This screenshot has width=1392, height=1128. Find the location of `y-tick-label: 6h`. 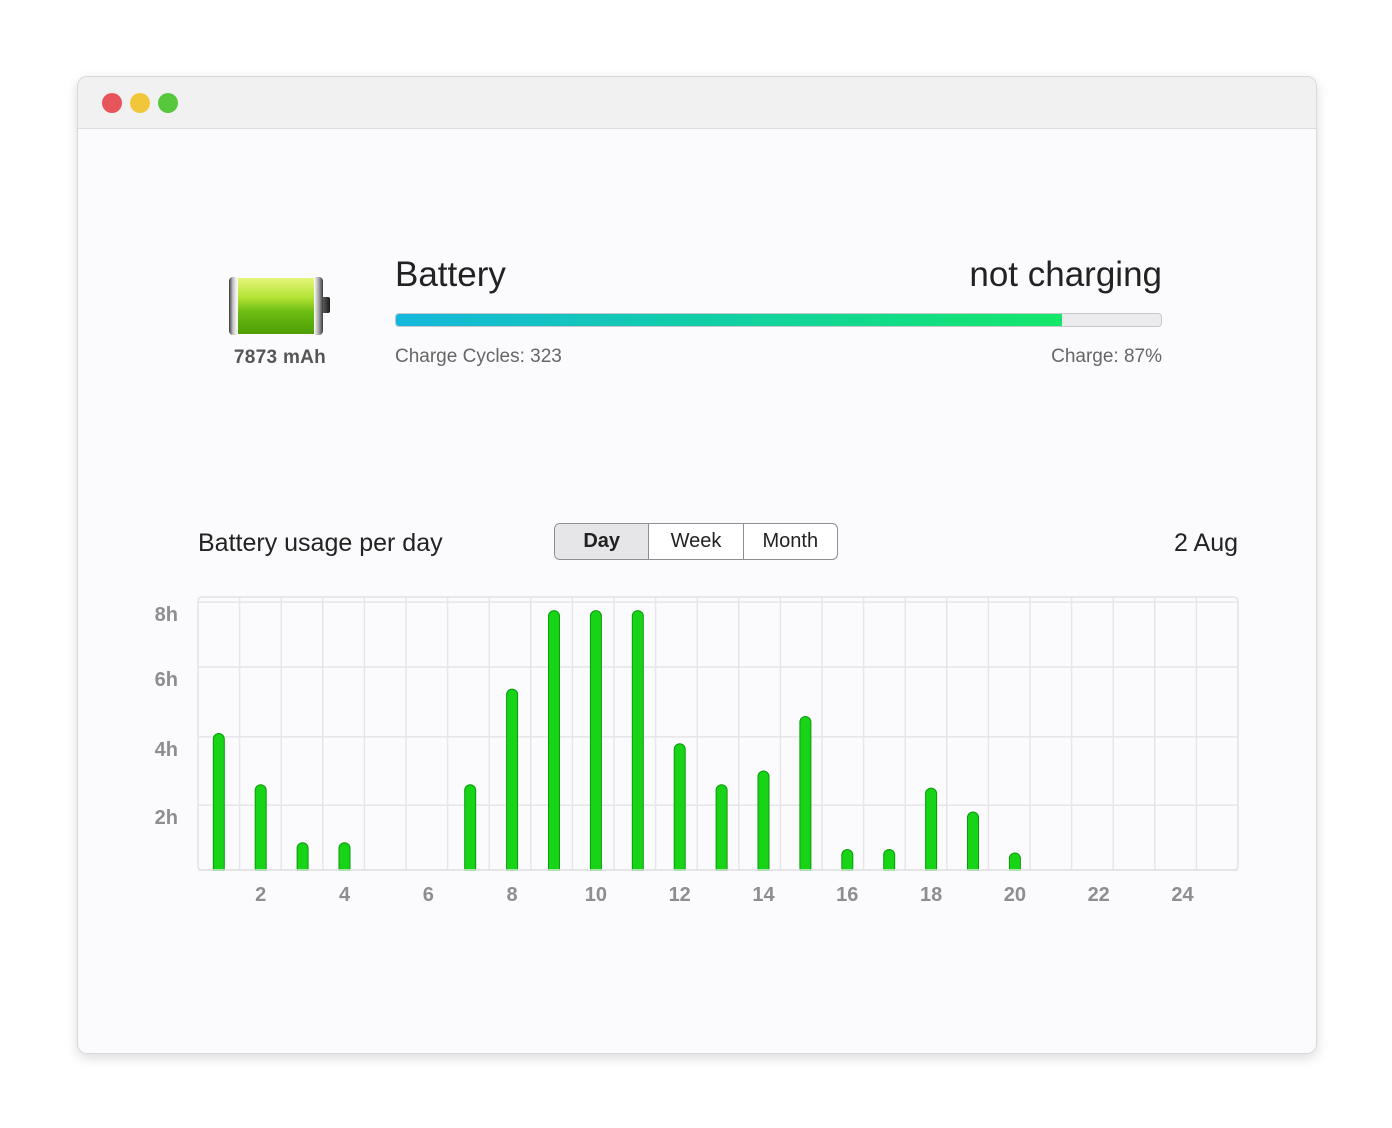

y-tick-label: 6h is located at coordinates (166, 680).